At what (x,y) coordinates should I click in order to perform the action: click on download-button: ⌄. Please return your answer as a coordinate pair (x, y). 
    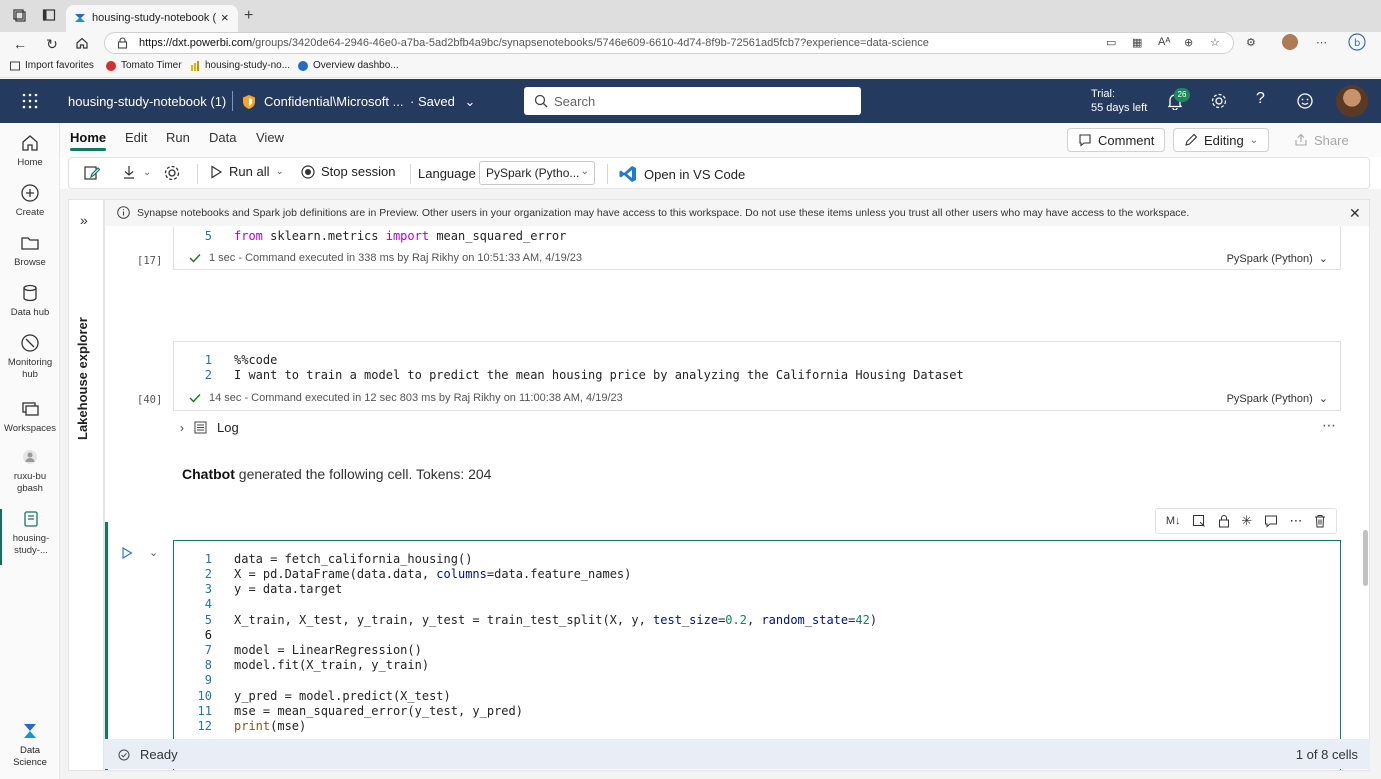
    Looking at the image, I should click on (136, 172).